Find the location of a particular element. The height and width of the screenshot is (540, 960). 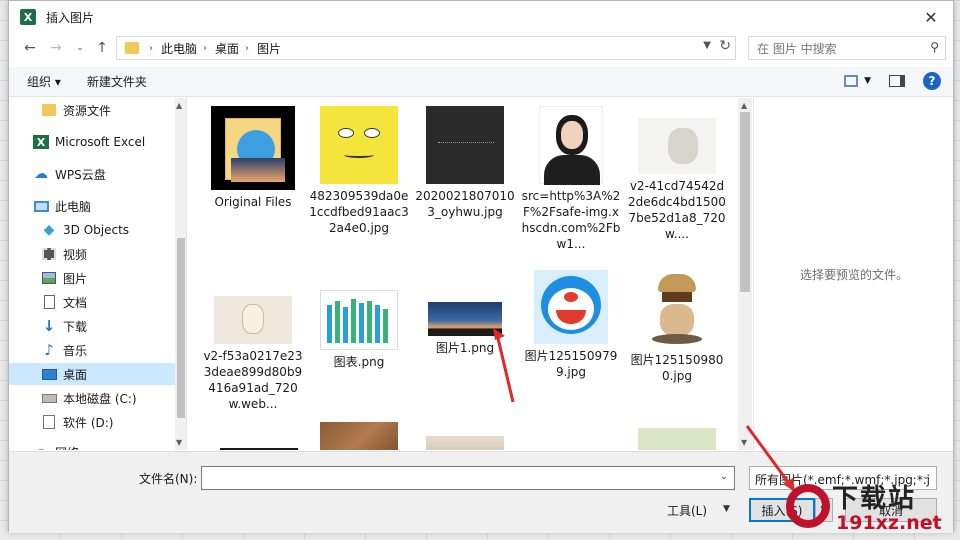

sidebar-item-network: ◉ 网络 is located at coordinates (92, 446).